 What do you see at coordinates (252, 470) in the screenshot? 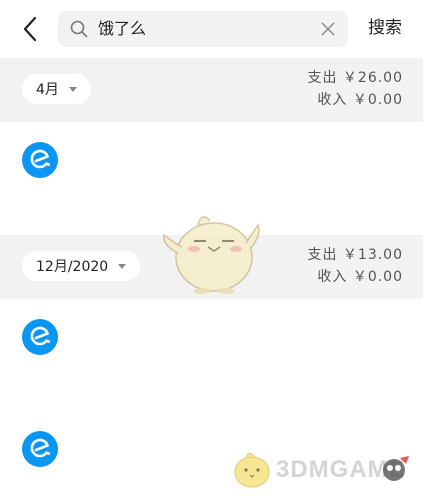
I see `watermark-mascot-icon` at bounding box center [252, 470].